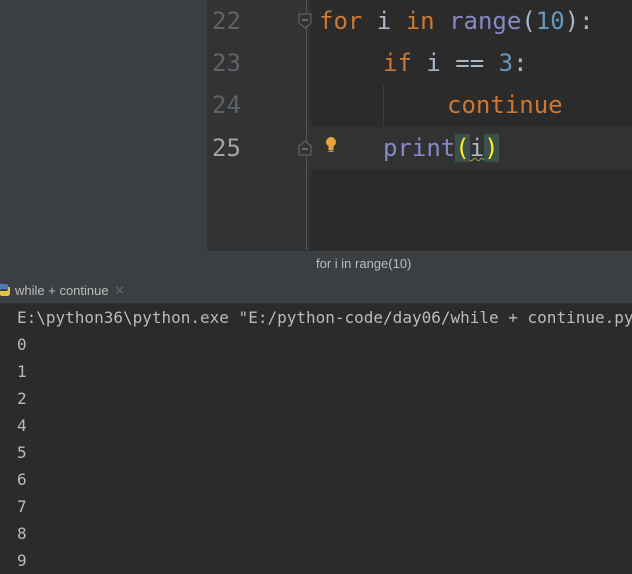 Image resolution: width=632 pixels, height=574 pixels. What do you see at coordinates (22, 560) in the screenshot?
I see `console-line: 9` at bounding box center [22, 560].